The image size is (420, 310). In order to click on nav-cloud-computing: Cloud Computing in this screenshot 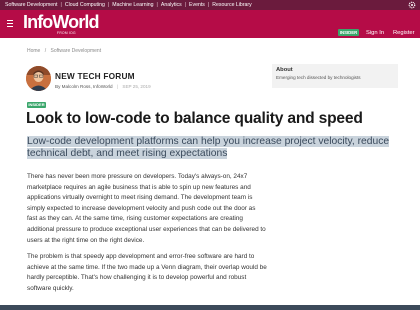, I will do `click(85, 5)`.